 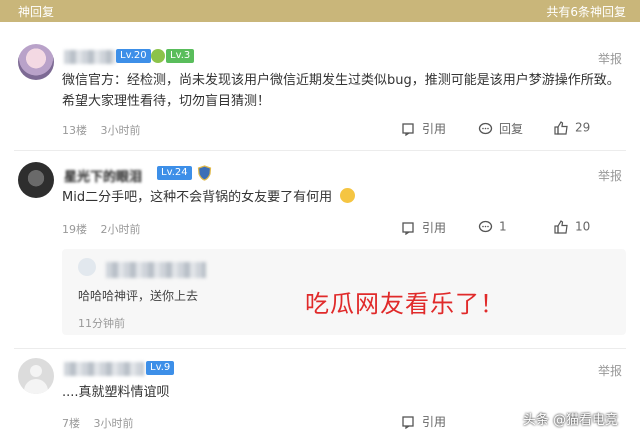 What do you see at coordinates (174, 173) in the screenshot?
I see `level-badge: Lv.24` at bounding box center [174, 173].